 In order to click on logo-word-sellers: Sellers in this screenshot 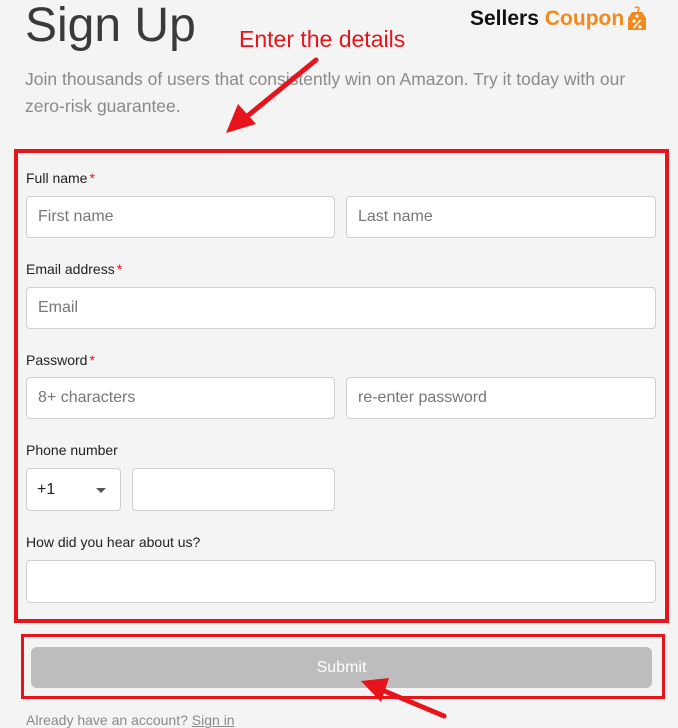, I will do `click(504, 18)`.